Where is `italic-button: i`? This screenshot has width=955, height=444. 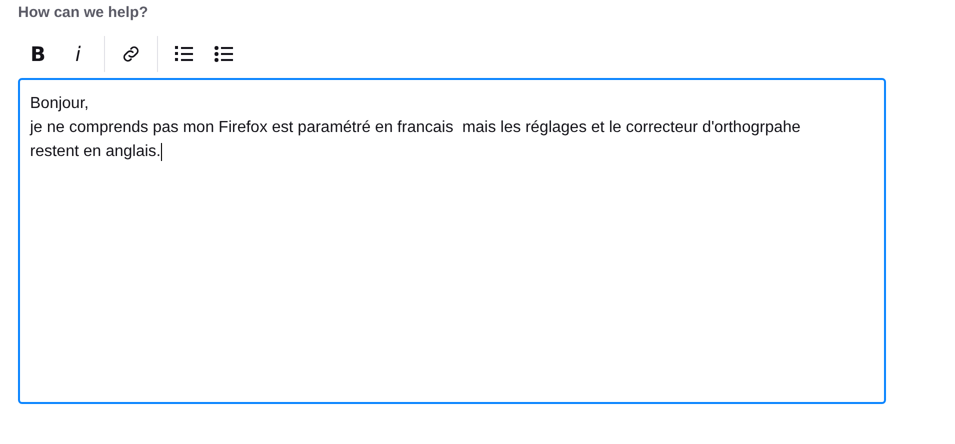 italic-button: i is located at coordinates (78, 54).